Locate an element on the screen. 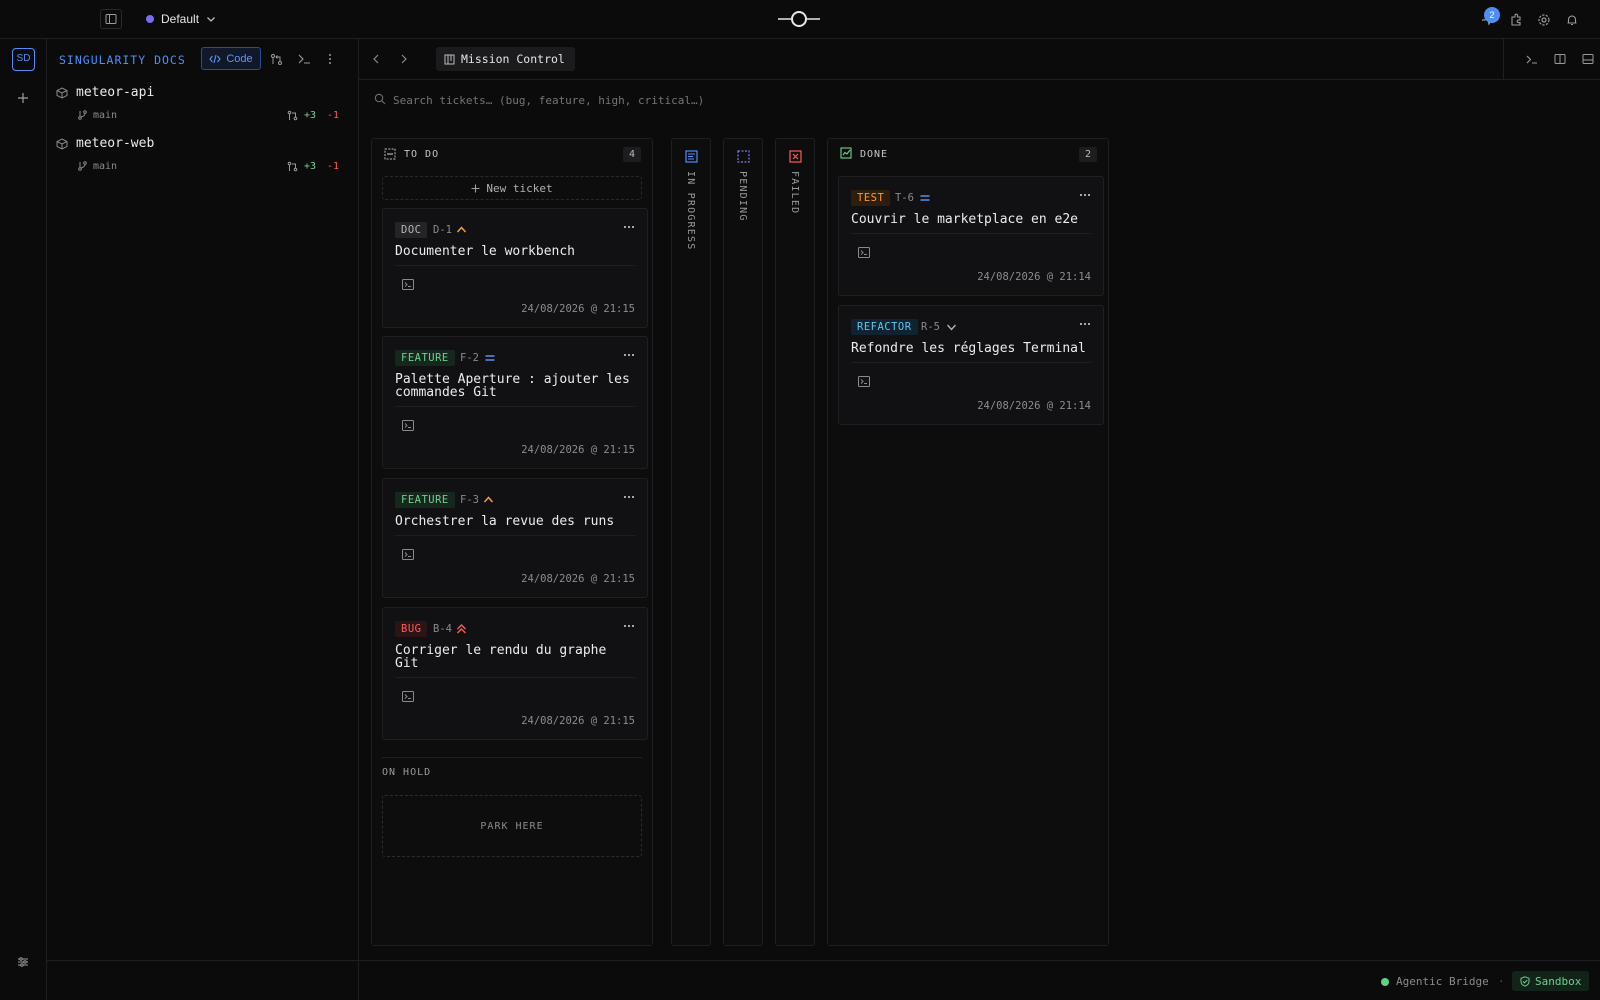  preferences-button is located at coordinates (23, 962).